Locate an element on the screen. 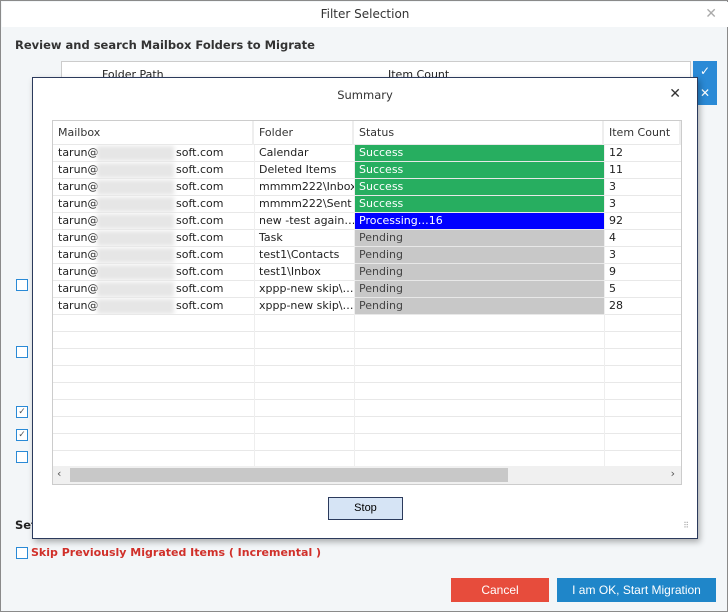 The height and width of the screenshot is (612, 728). item-count-cell: 92 is located at coordinates (616, 220).